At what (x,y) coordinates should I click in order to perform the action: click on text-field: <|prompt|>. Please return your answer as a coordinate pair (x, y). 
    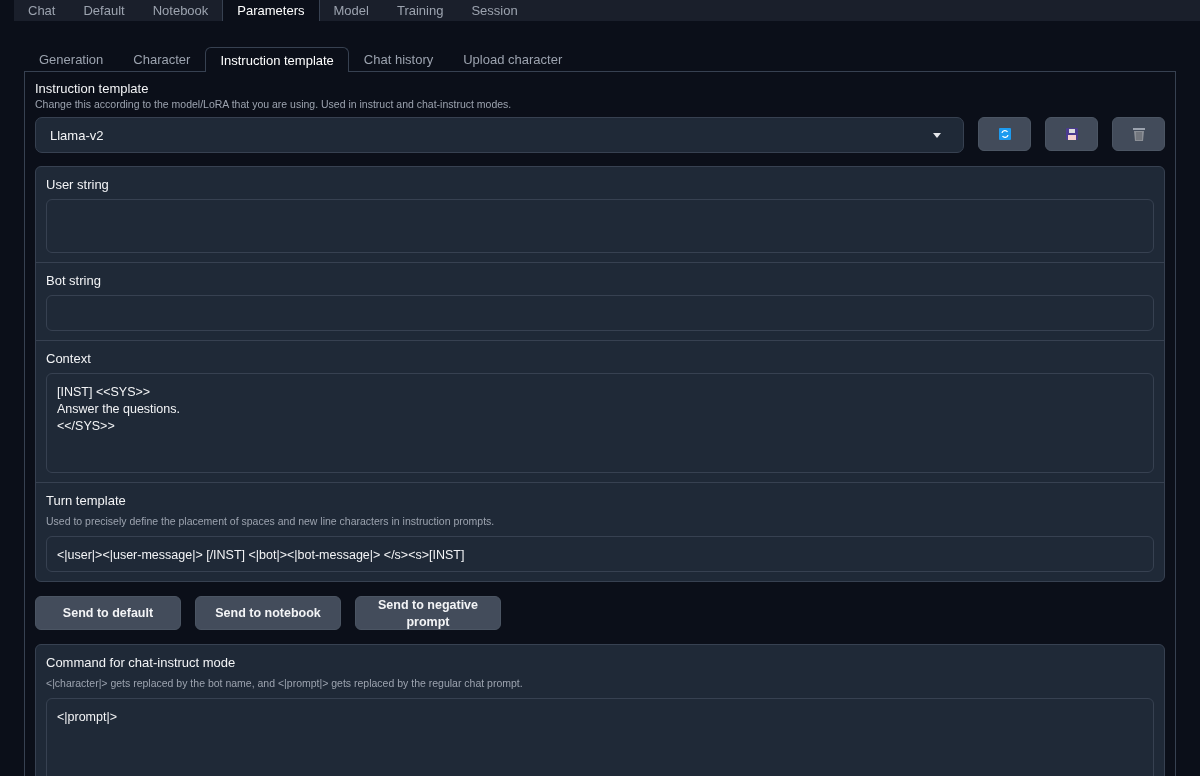
    Looking at the image, I should click on (600, 737).